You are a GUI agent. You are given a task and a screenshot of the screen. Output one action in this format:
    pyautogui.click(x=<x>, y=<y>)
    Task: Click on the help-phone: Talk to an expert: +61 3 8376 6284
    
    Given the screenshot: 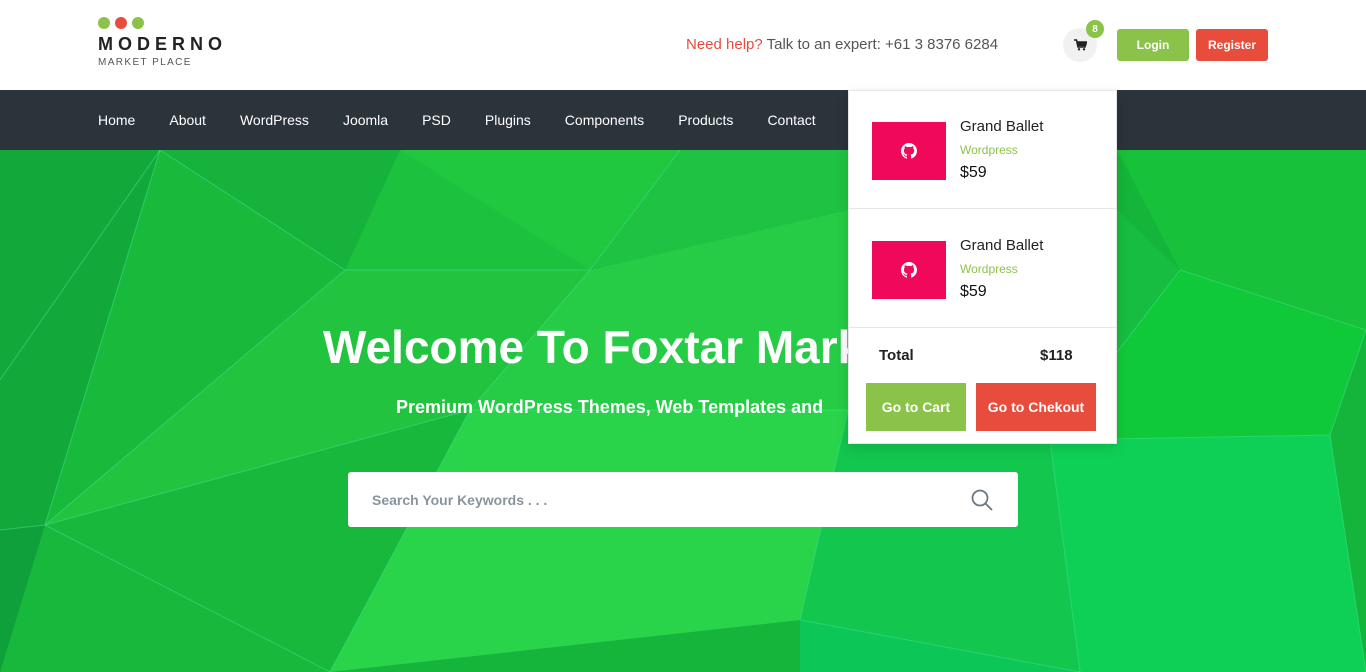 What is the action you would take?
    pyautogui.click(x=880, y=44)
    